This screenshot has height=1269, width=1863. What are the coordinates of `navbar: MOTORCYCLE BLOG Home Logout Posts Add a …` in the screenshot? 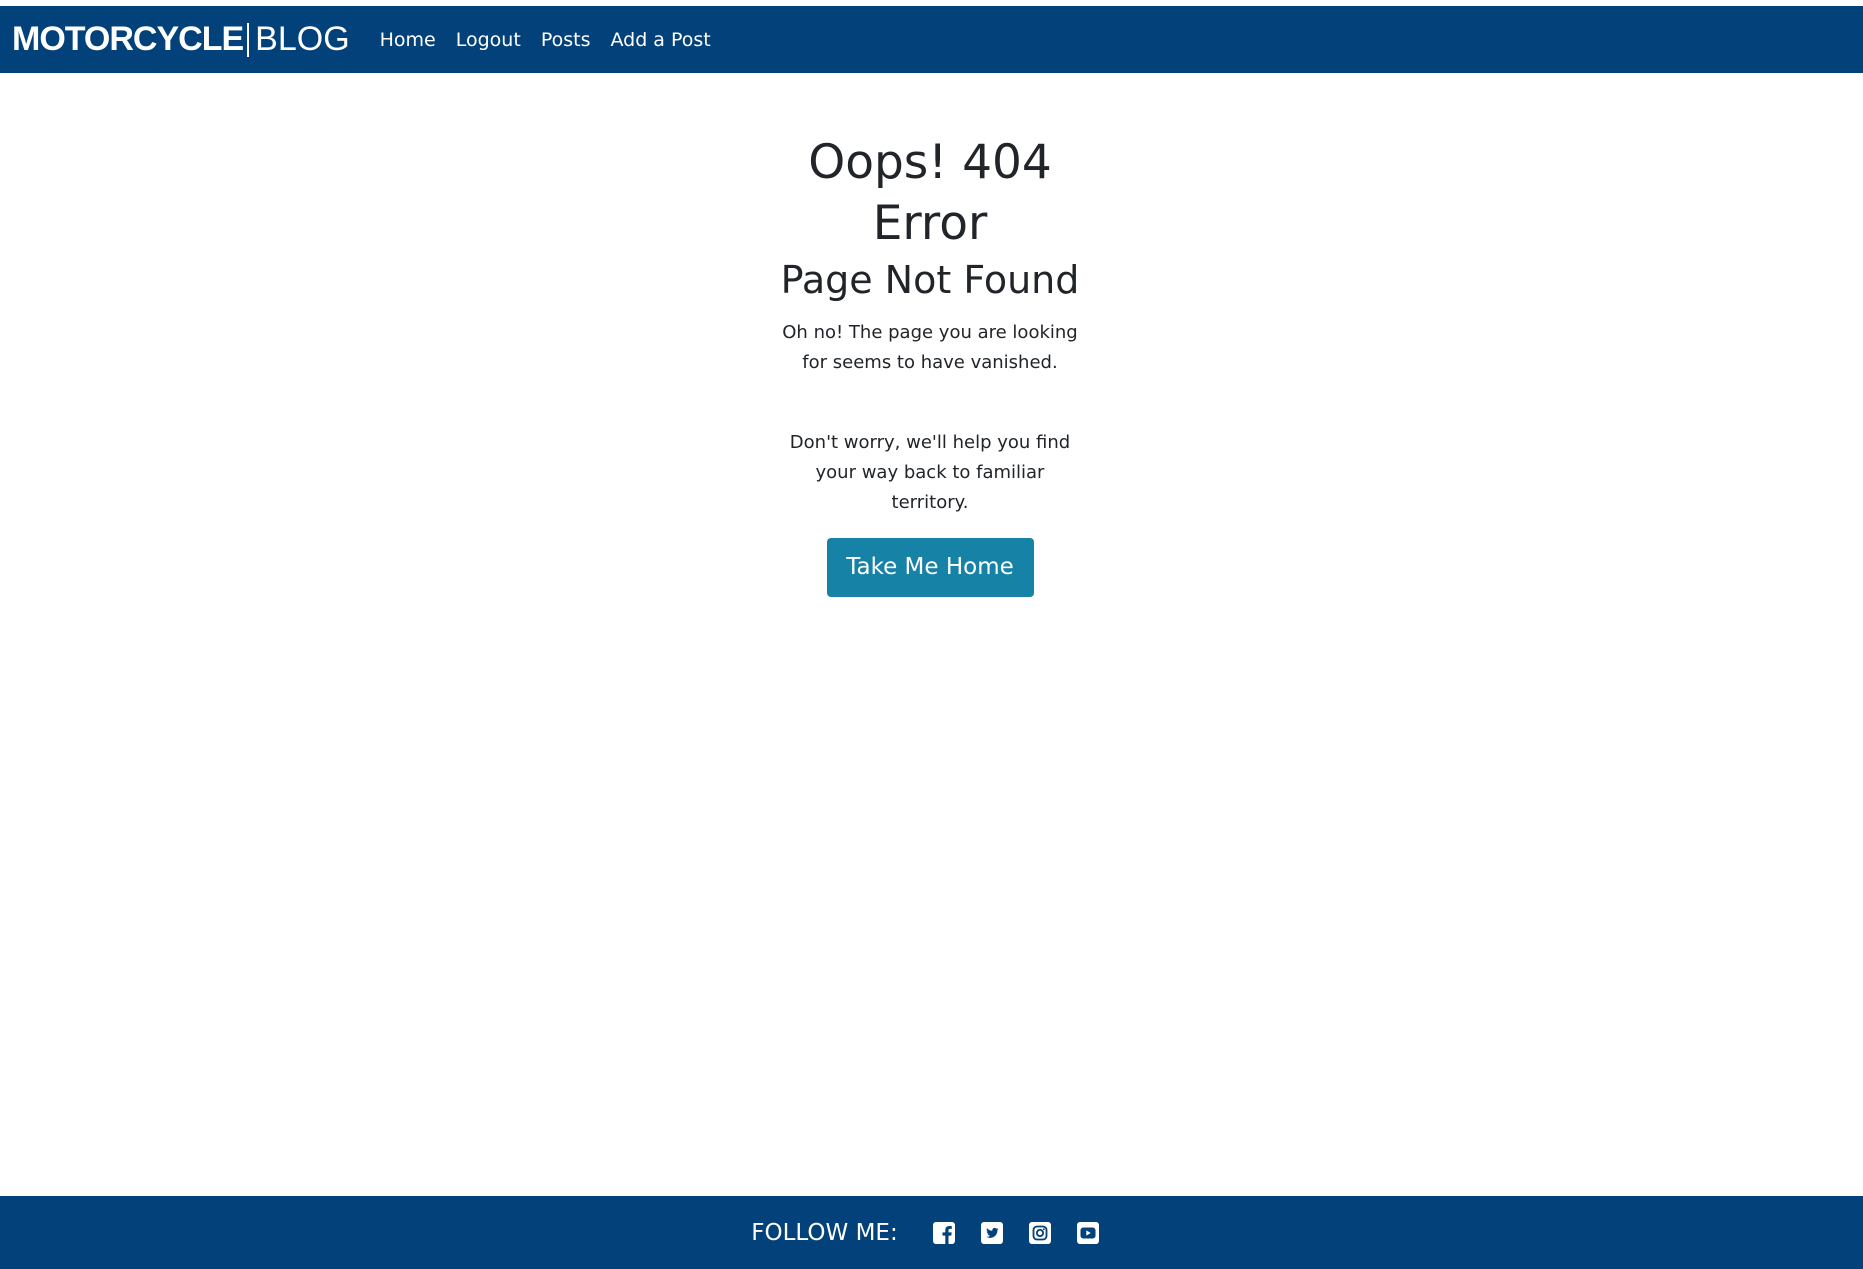 It's located at (931, 39).